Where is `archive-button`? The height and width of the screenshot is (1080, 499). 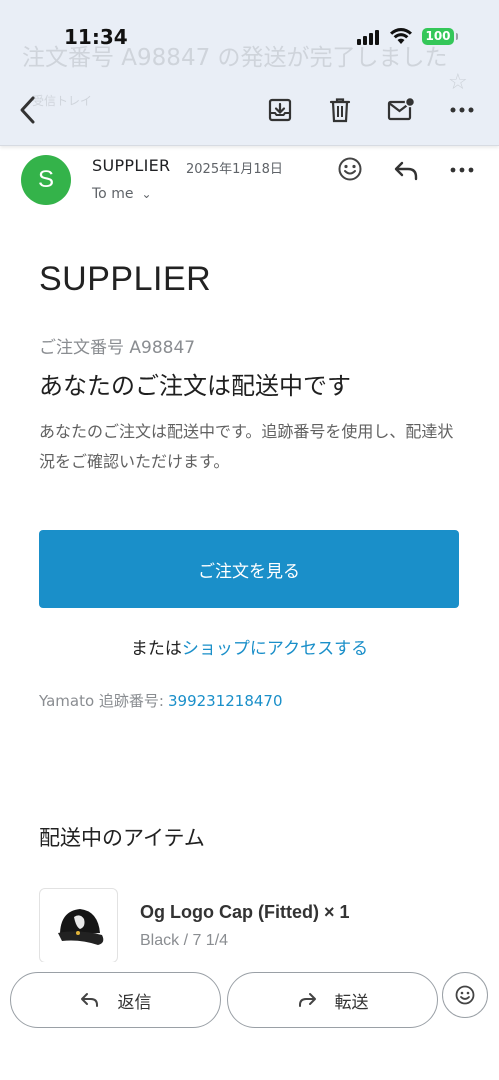
archive-button is located at coordinates (280, 110).